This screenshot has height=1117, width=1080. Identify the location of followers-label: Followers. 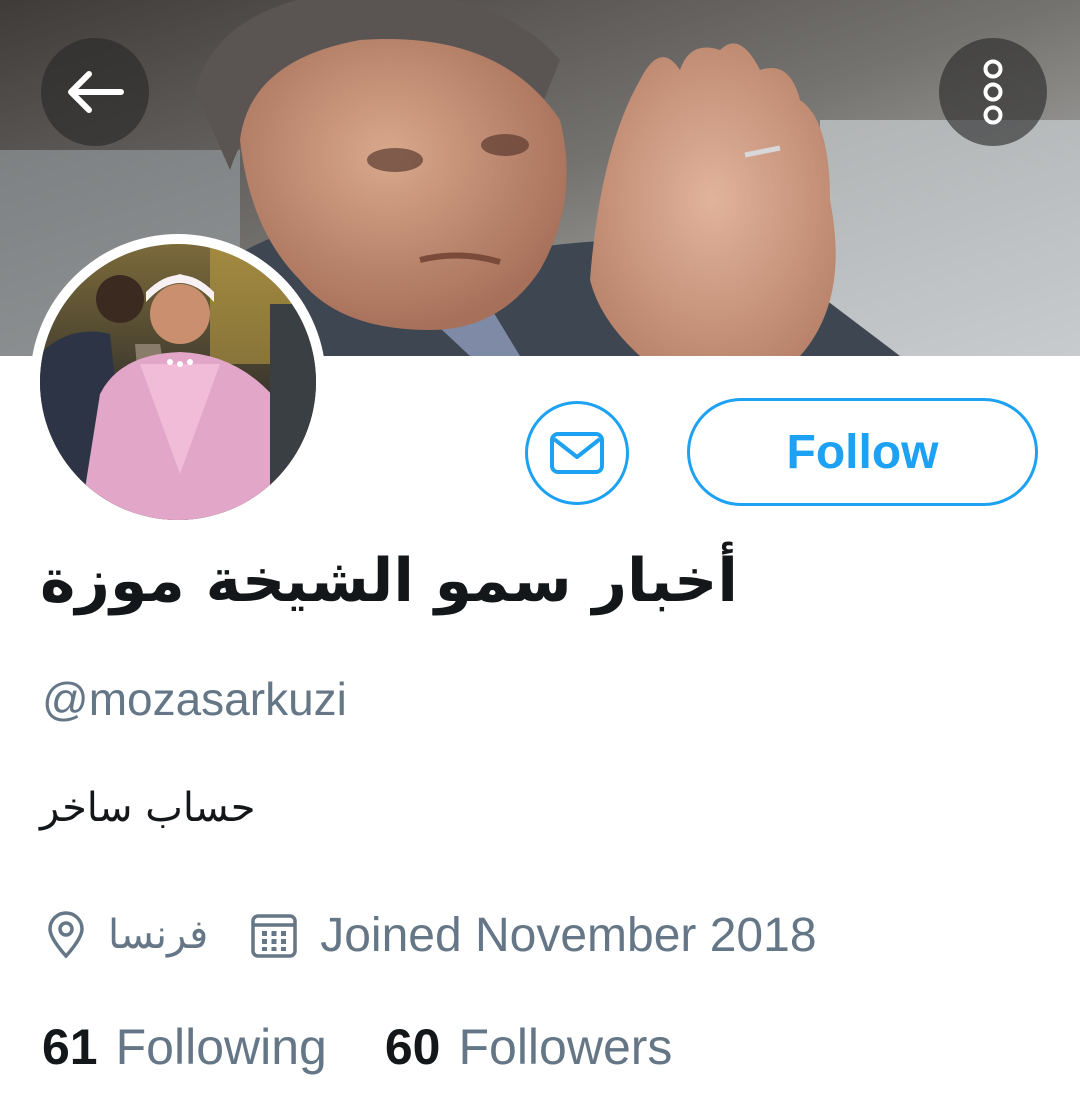
(565, 1047).